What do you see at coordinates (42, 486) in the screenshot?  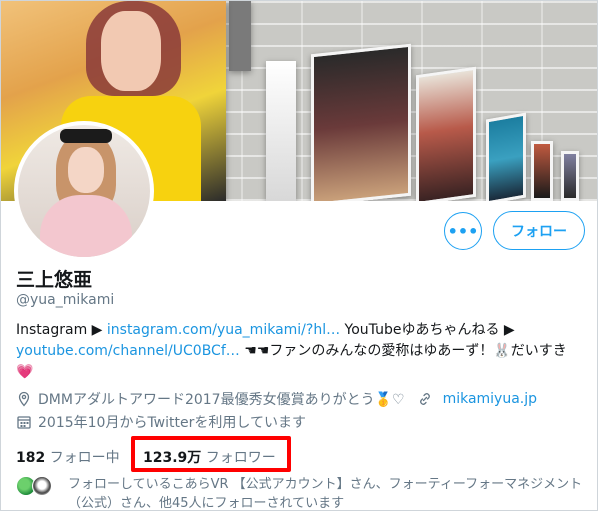 I see `avatar` at bounding box center [42, 486].